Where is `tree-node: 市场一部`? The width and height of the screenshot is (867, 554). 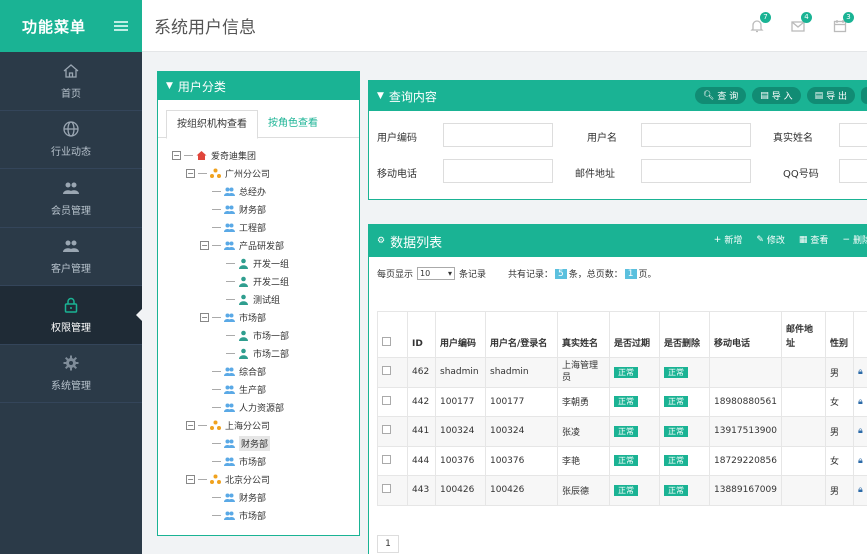 tree-node: 市场一部 is located at coordinates (265, 335).